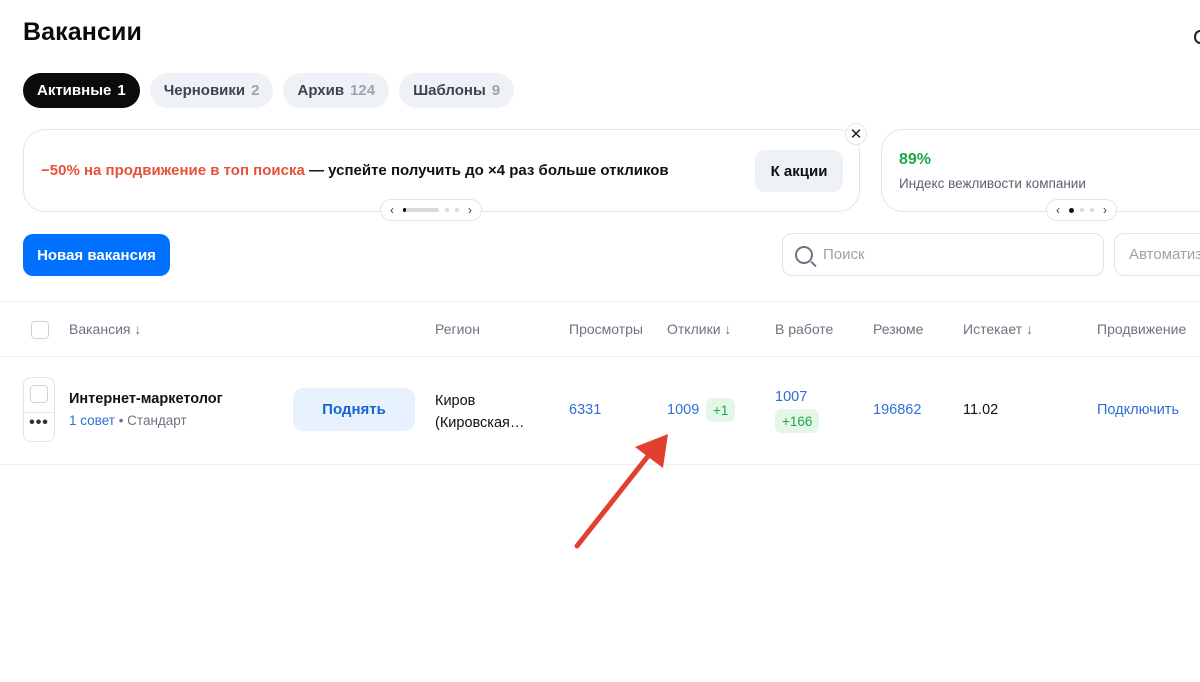 This screenshot has height=682, width=1200. I want to click on close-icon: ✕, so click(856, 134).